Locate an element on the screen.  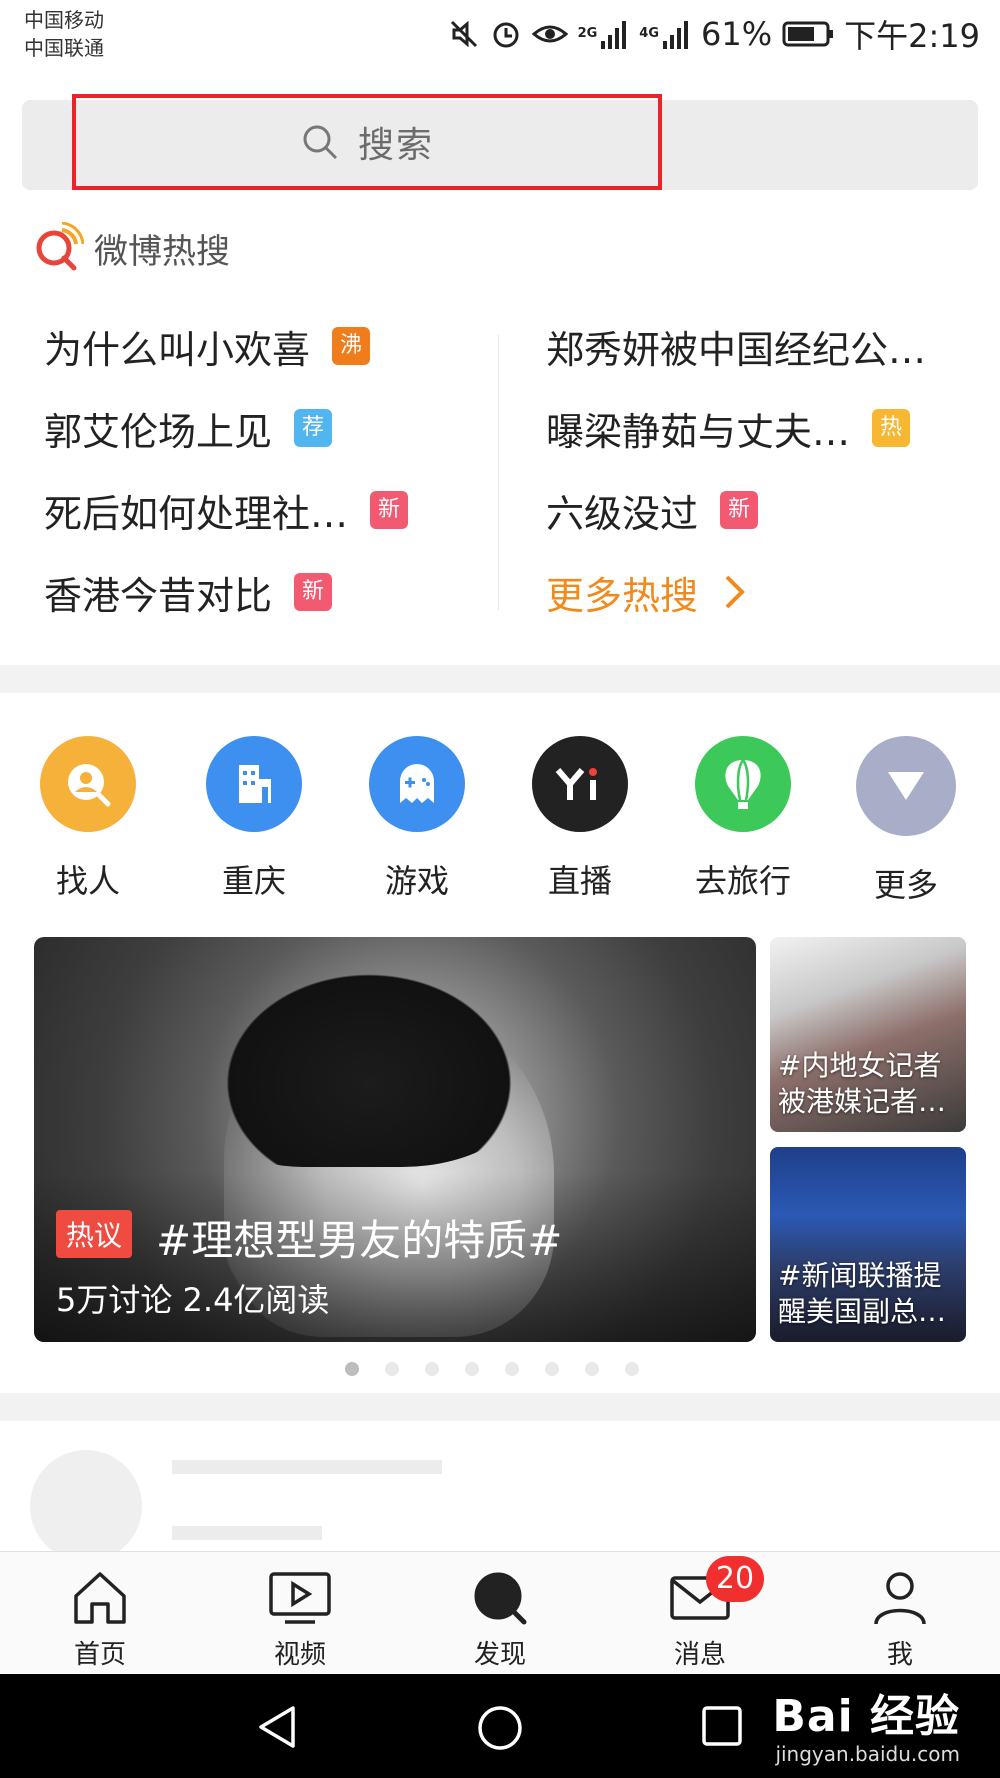
hot-search-item: 郭艾伦场上见 荐 is located at coordinates (269, 428).